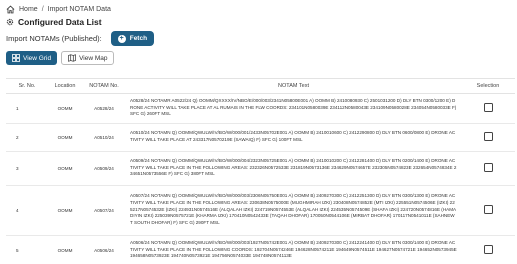 Image resolution: width=517 pixels, height=264 pixels. I want to click on cell-notam-no: A0510/24, so click(104, 137).